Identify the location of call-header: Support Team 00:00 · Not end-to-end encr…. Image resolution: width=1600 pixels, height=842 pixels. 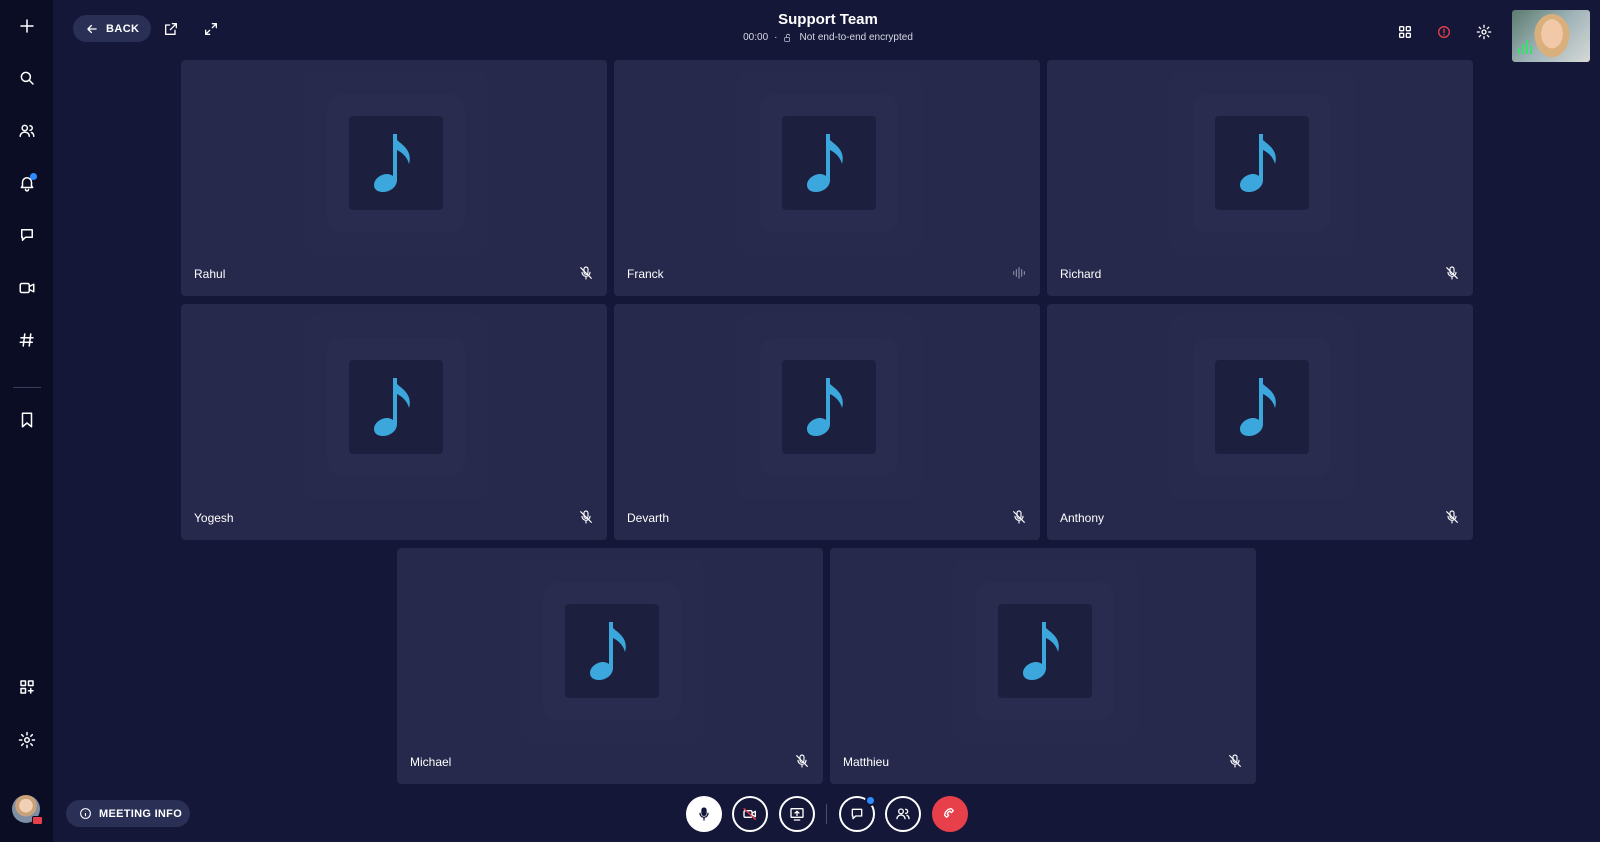
(828, 27).